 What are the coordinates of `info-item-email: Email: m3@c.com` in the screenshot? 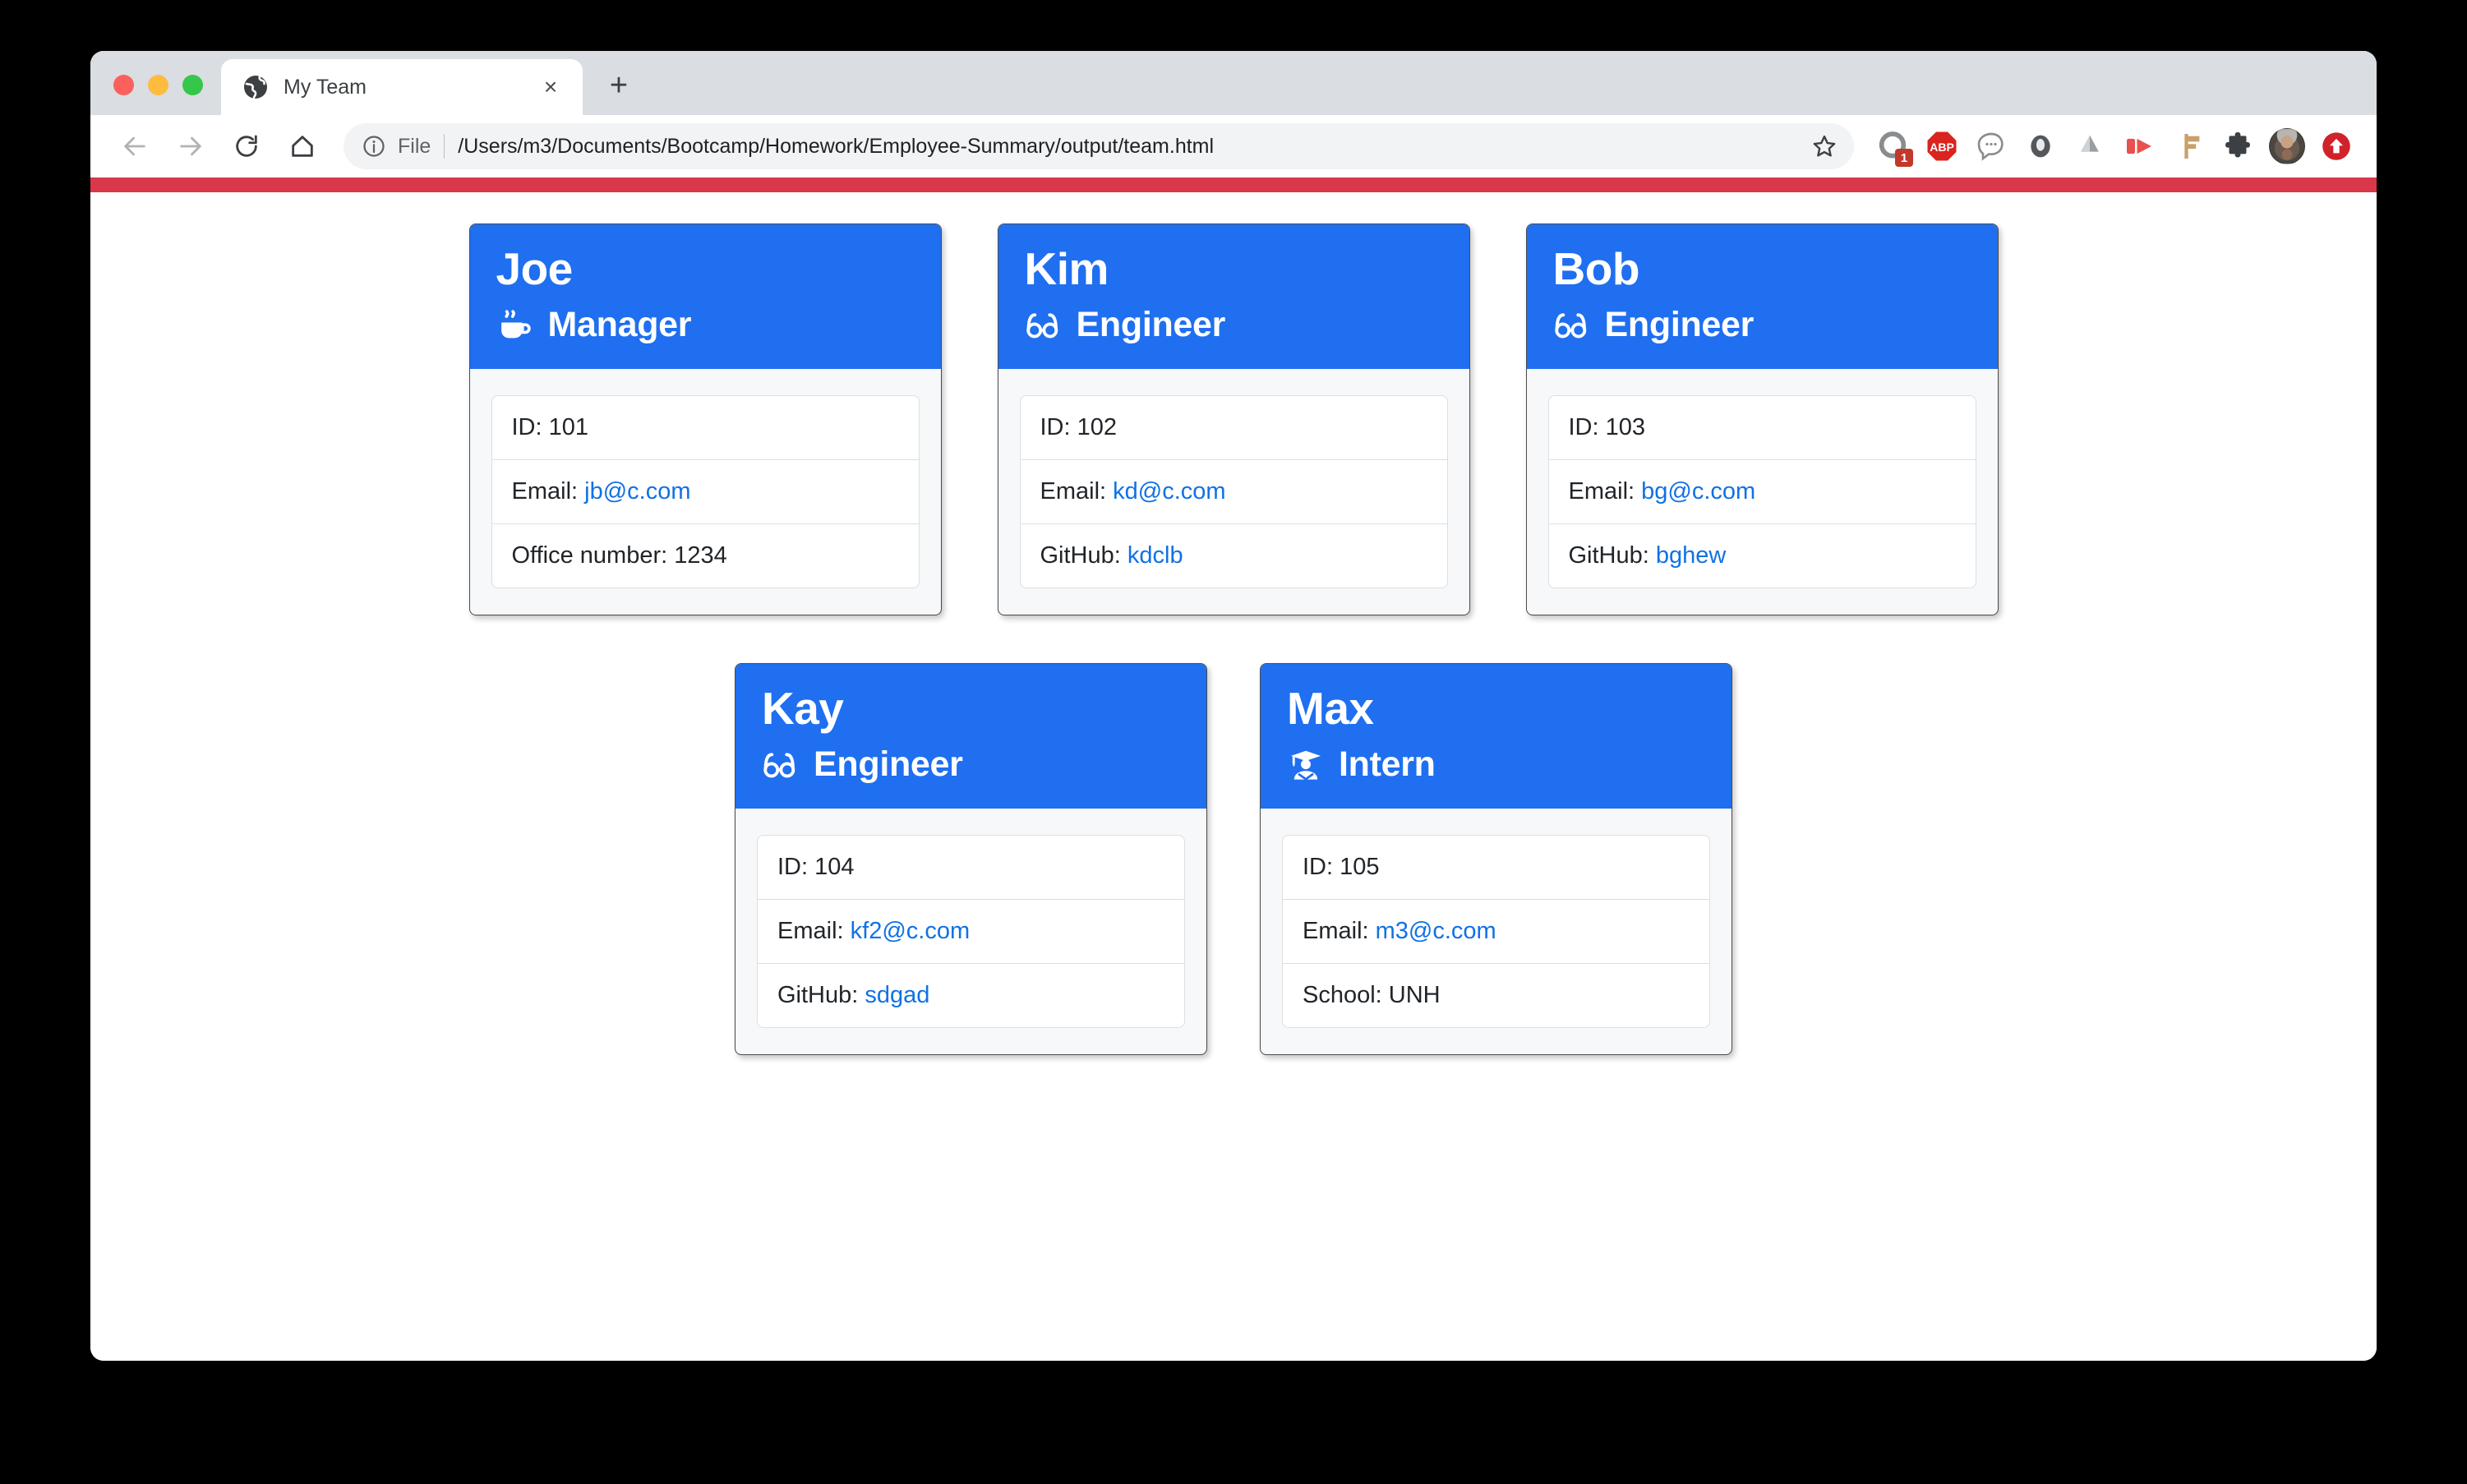 It's located at (1496, 932).